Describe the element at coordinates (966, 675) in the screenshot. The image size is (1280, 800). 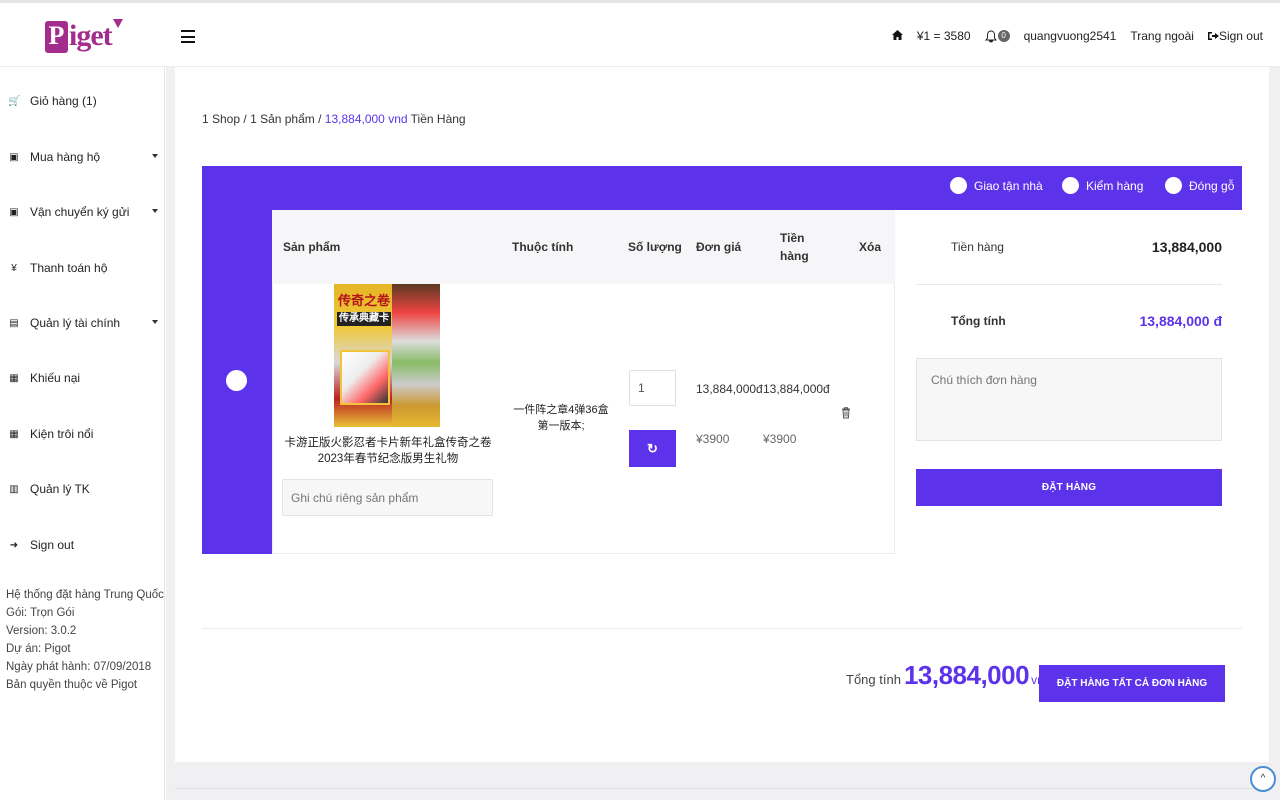
I see `grand-total-value: 13,884,000` at that location.